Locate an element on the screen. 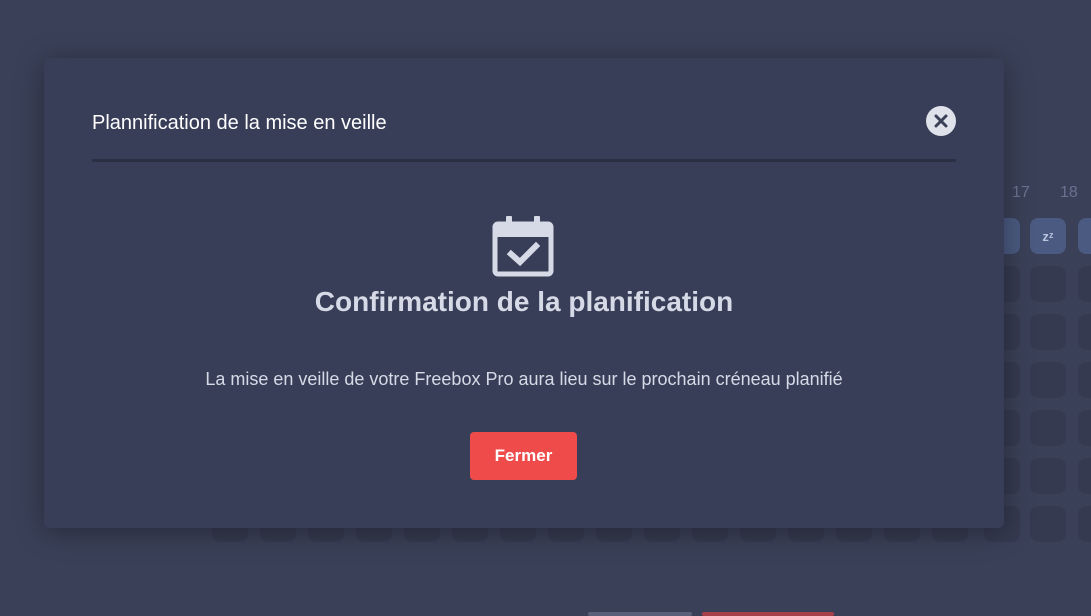 The image size is (1091, 616). modal-title: Plannification de la mise en veille is located at coordinates (239, 123).